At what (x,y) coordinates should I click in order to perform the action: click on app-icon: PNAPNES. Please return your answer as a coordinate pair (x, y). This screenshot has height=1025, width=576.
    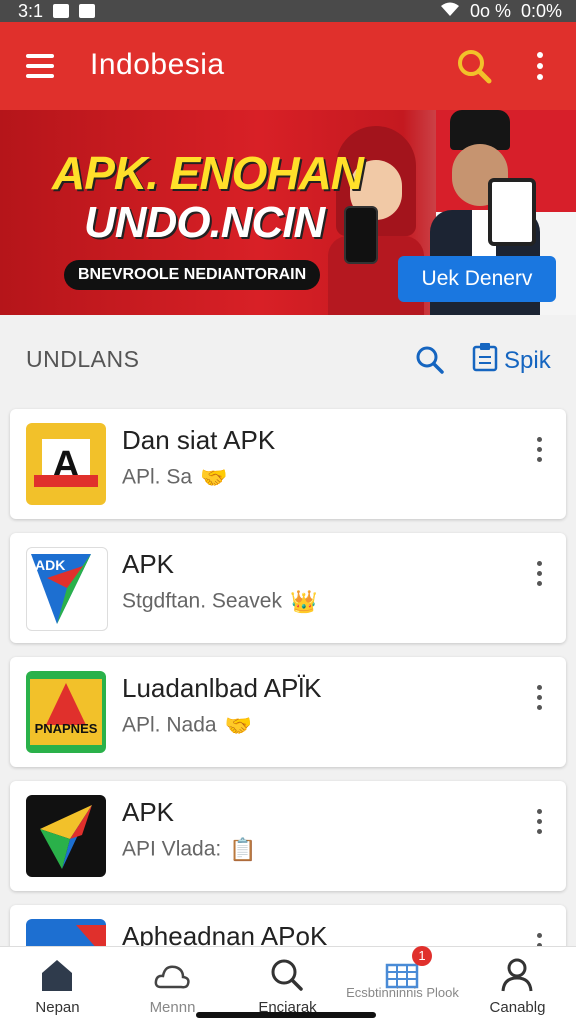
    Looking at the image, I should click on (66, 712).